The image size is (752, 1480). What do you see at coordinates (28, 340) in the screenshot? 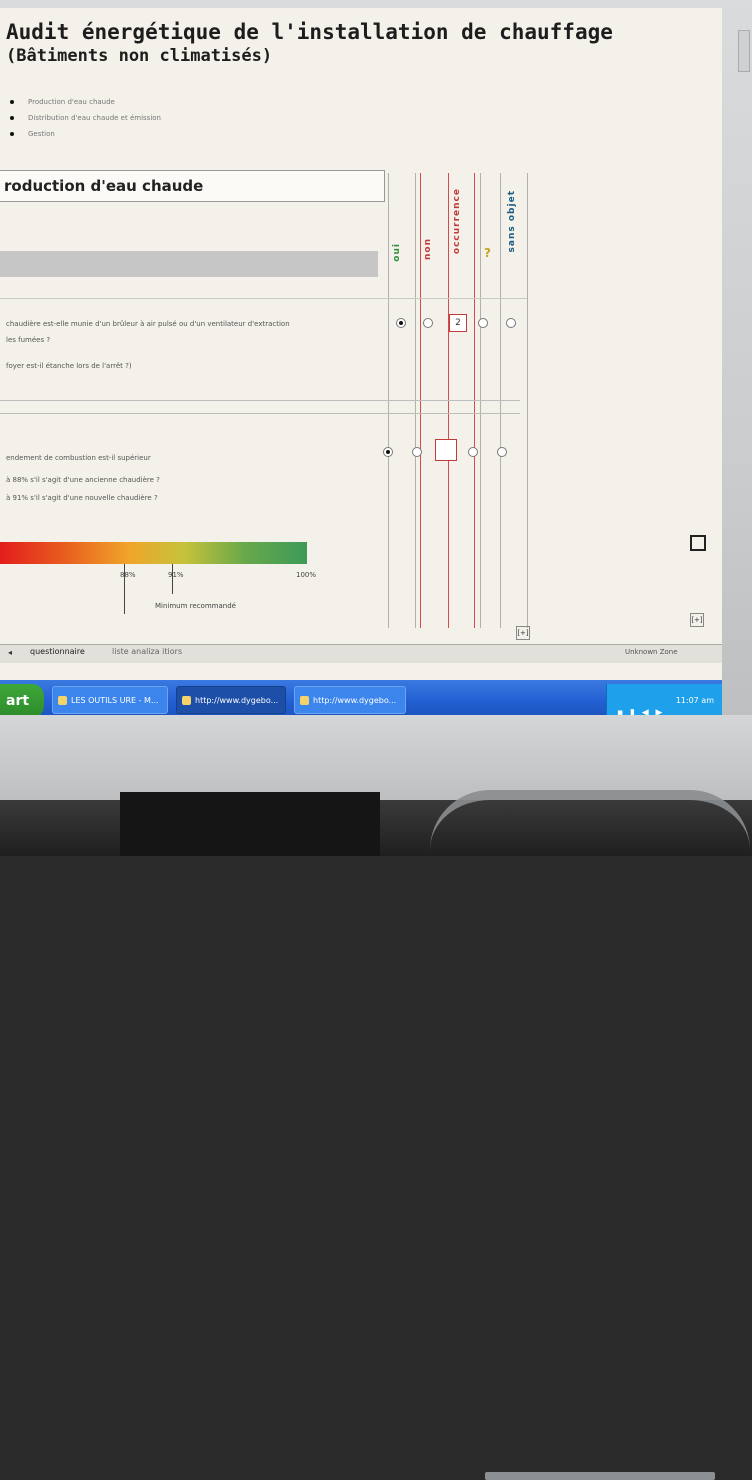
I see `question-text: les fumées ?` at bounding box center [28, 340].